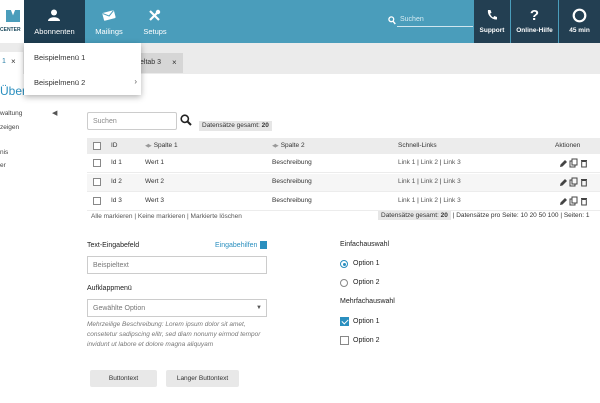  I want to click on input-help-link: Eingabehilfen, so click(236, 245).